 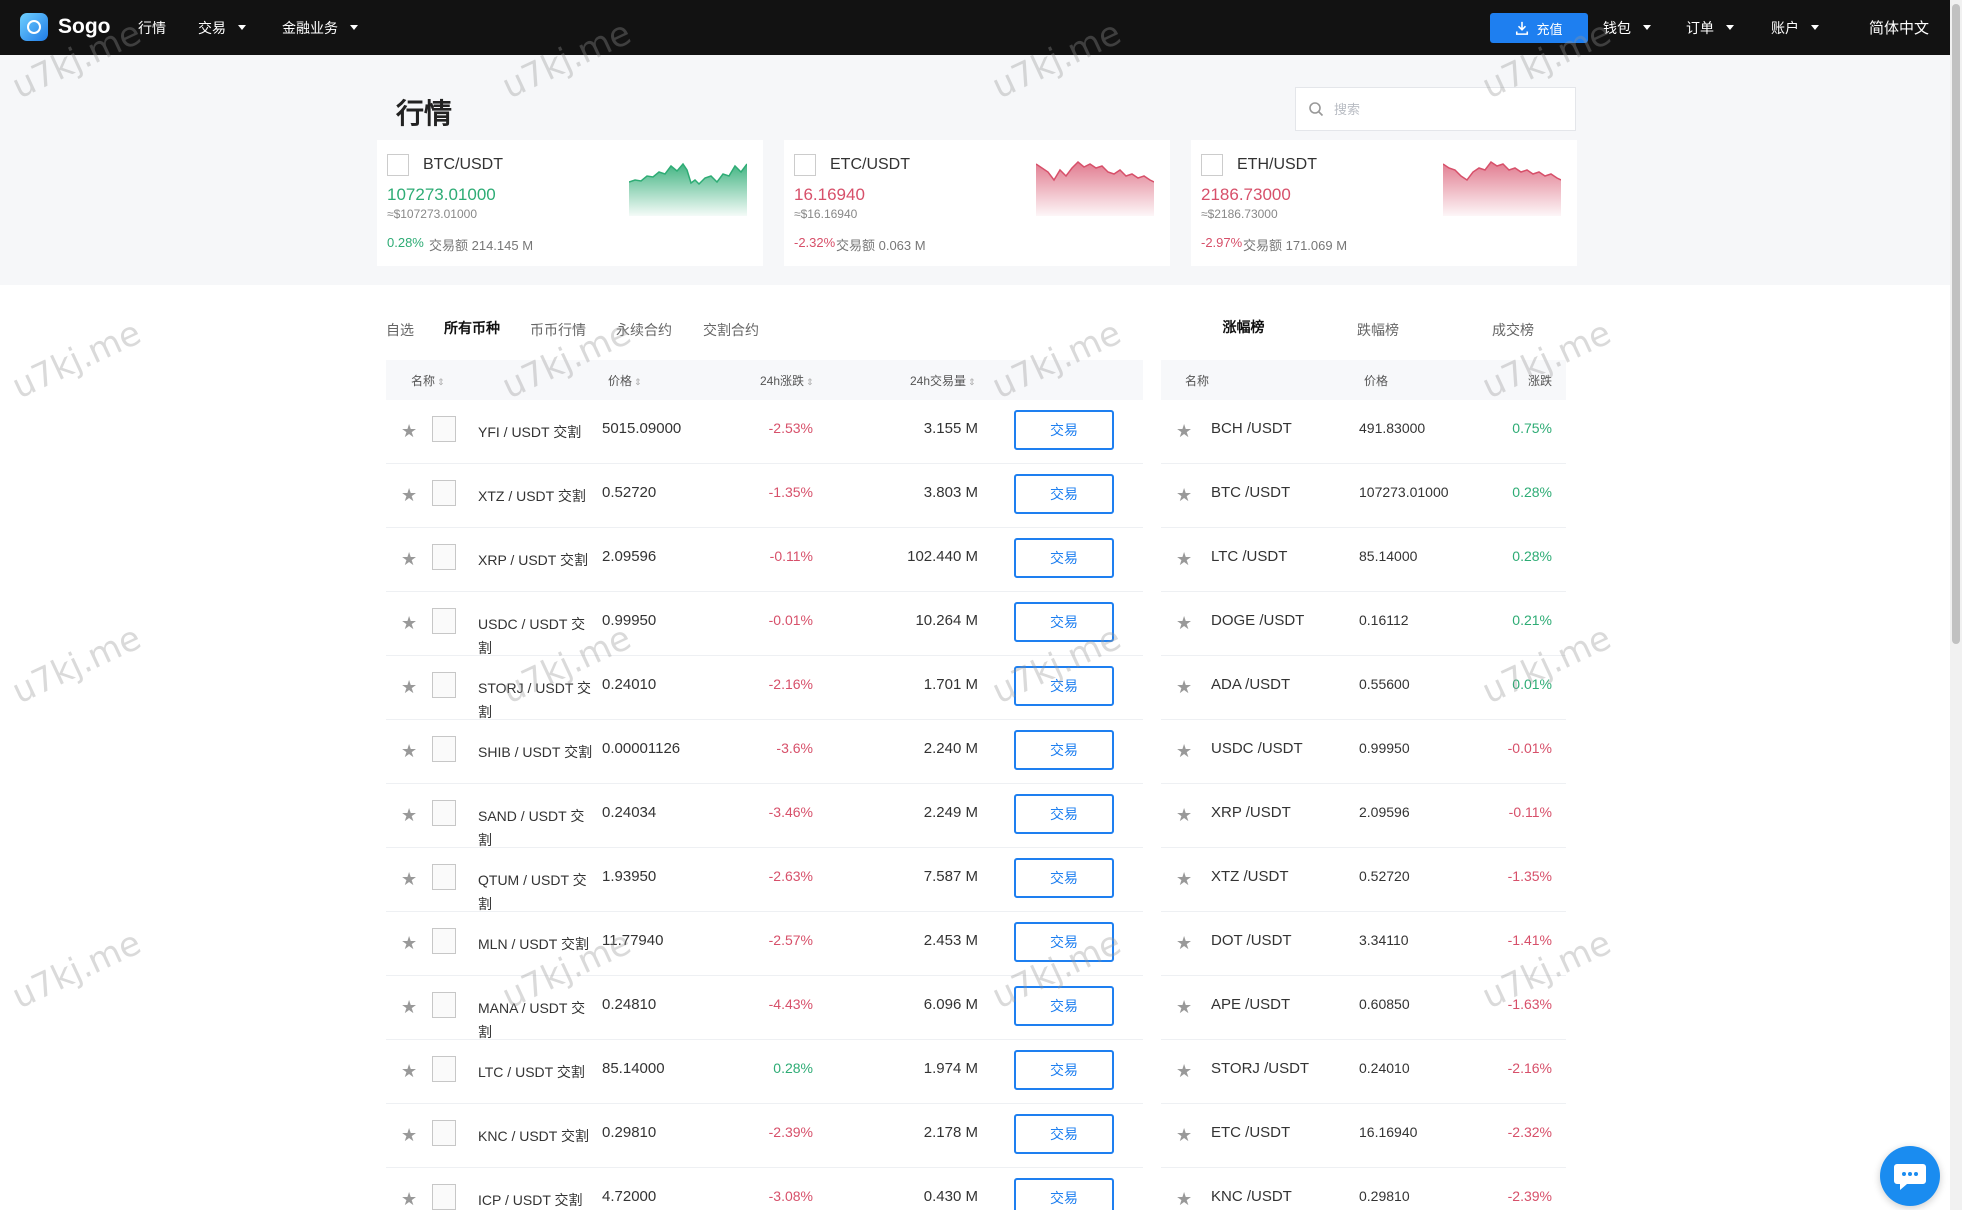 What do you see at coordinates (1363, 496) in the screenshot?
I see `ranking-row: ★ BTC /USDT 107273.01000 0.28%` at bounding box center [1363, 496].